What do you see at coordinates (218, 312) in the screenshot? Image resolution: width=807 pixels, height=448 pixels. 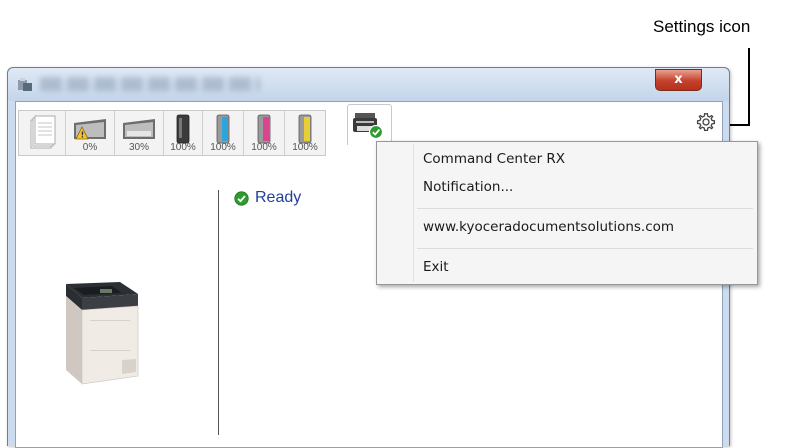 I see `panel-divider` at bounding box center [218, 312].